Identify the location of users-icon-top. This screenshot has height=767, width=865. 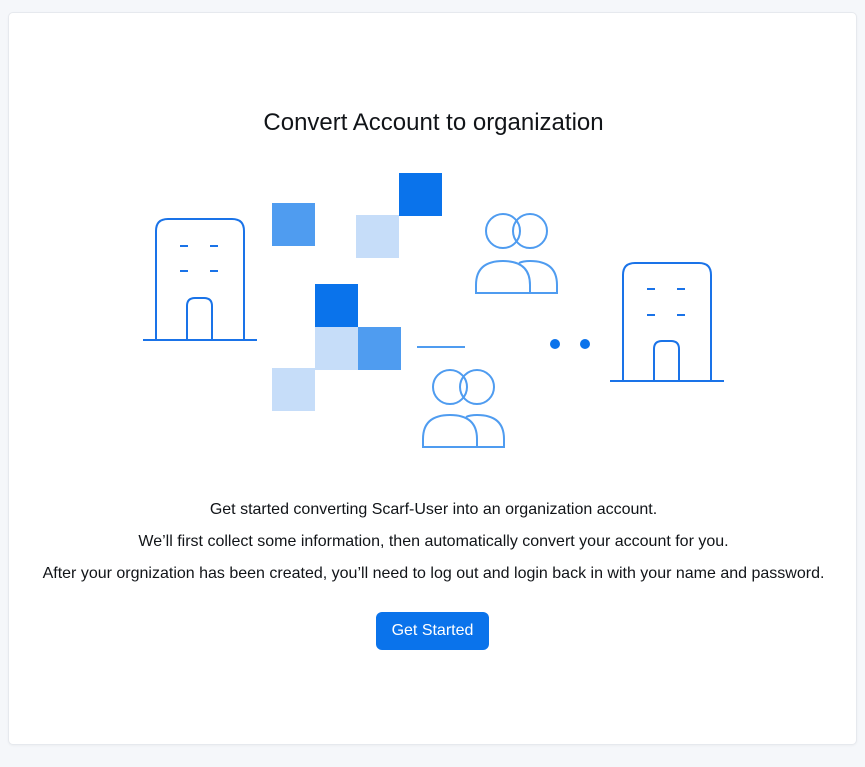
(516, 253).